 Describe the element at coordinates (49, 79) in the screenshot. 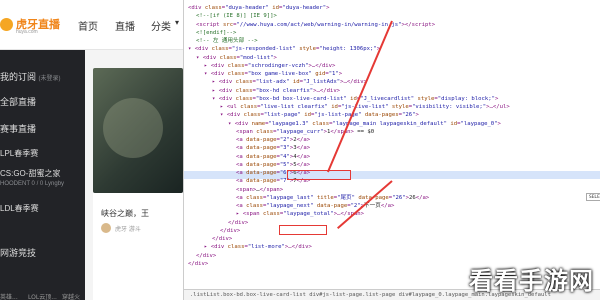

I see `login-status: (未登录)` at that location.